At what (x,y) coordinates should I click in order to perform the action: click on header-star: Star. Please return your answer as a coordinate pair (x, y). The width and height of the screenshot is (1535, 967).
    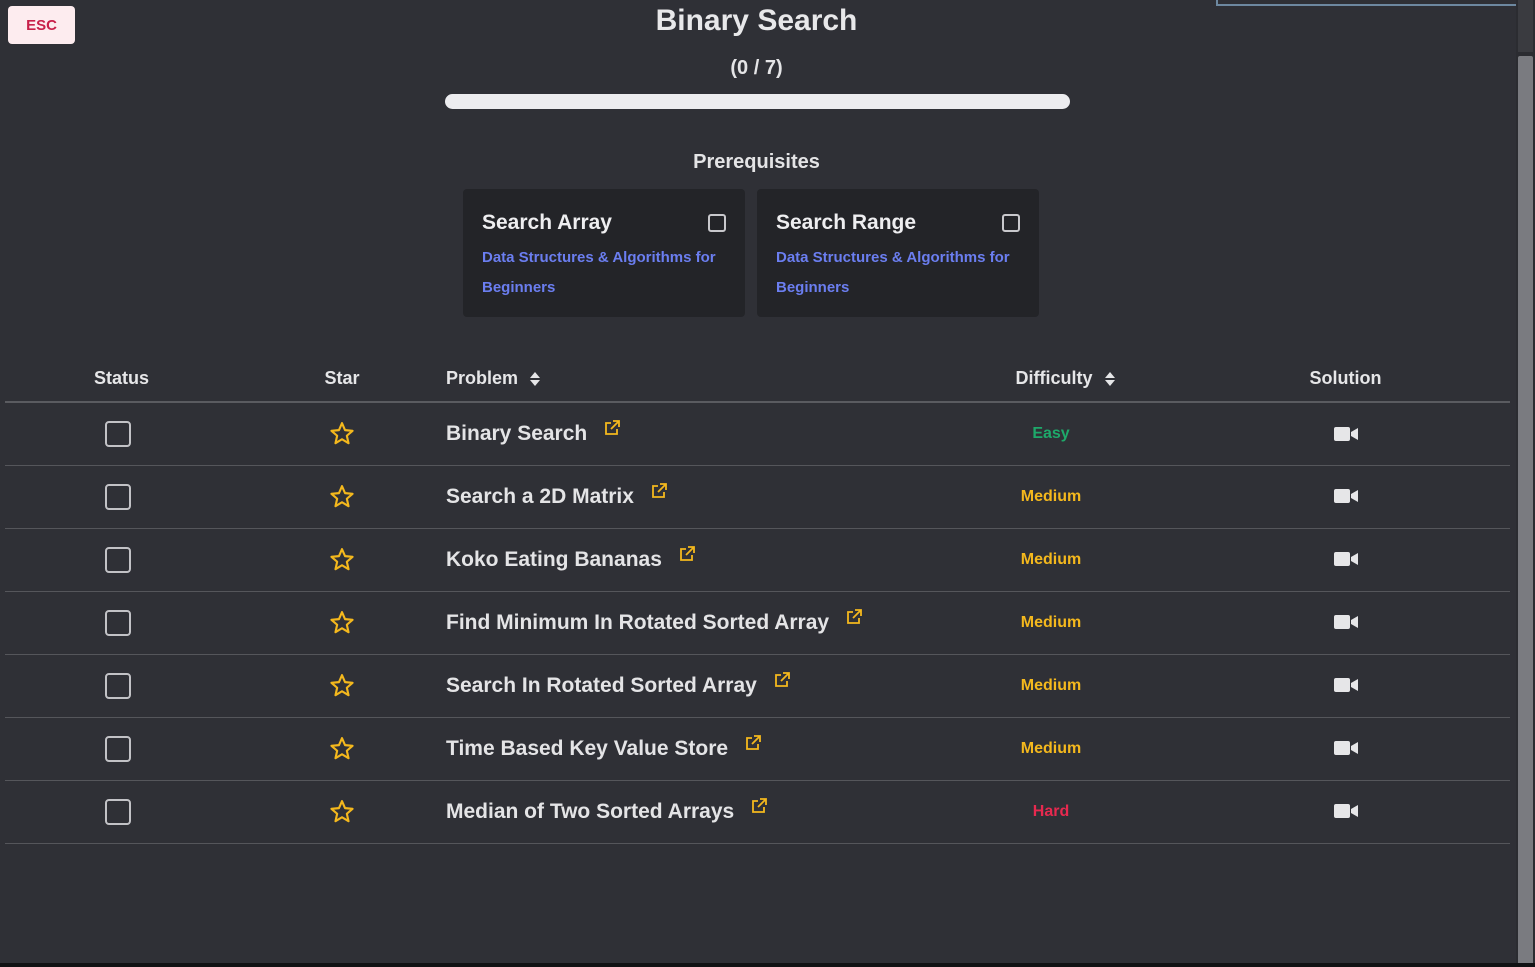
    Looking at the image, I should click on (342, 379).